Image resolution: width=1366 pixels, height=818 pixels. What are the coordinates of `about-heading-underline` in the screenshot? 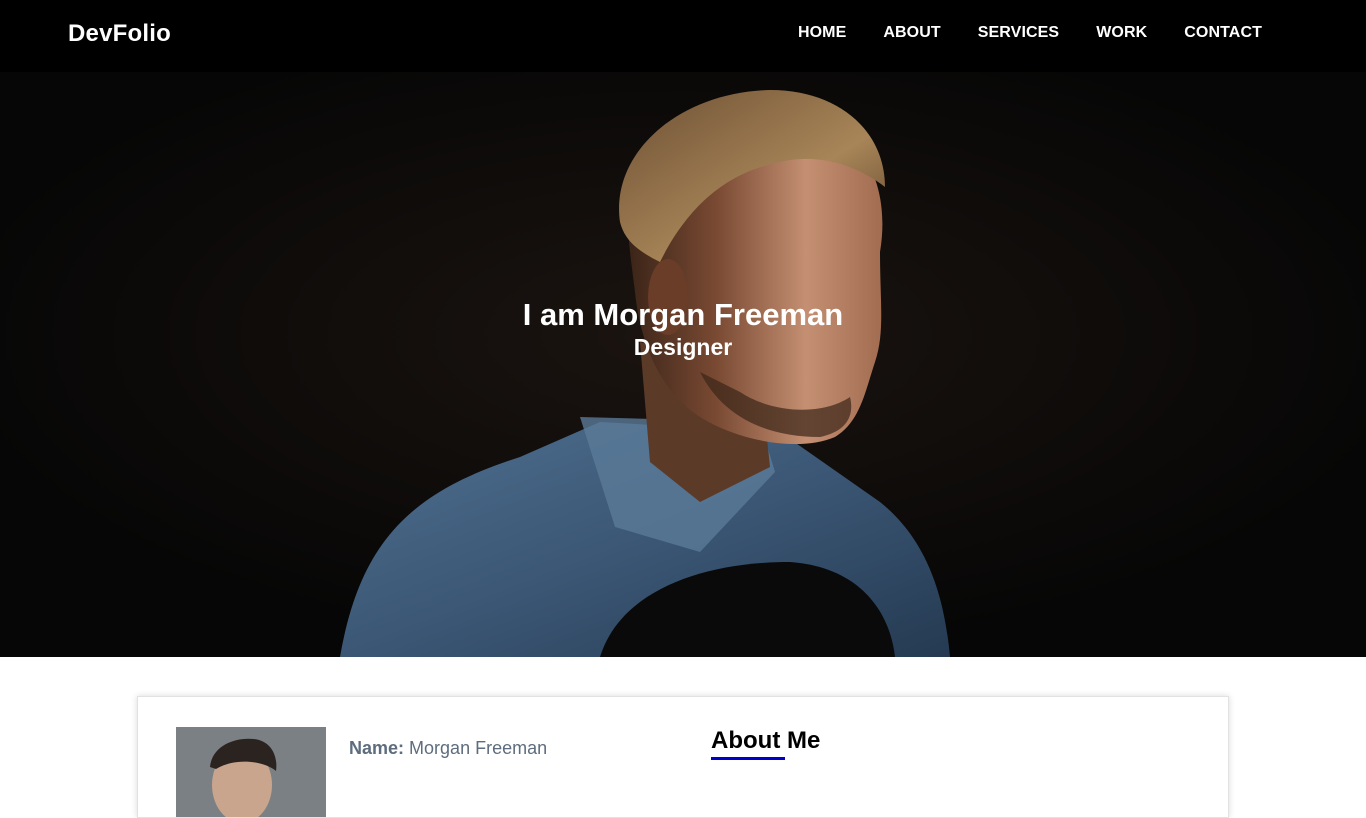 It's located at (748, 758).